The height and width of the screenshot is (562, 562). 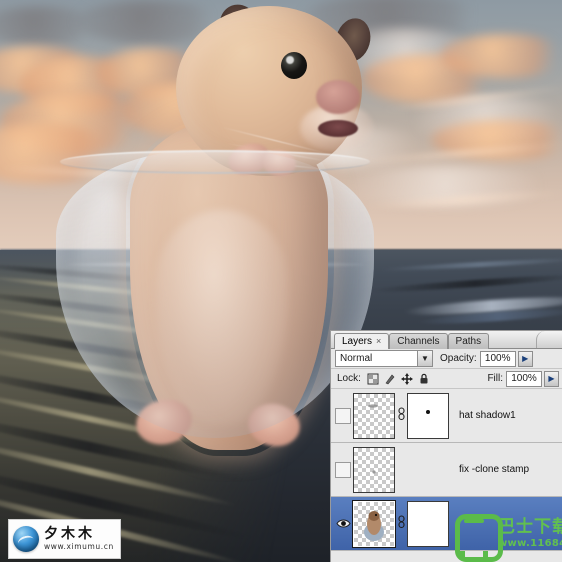 What do you see at coordinates (398, 378) in the screenshot?
I see `lock-icon-group` at bounding box center [398, 378].